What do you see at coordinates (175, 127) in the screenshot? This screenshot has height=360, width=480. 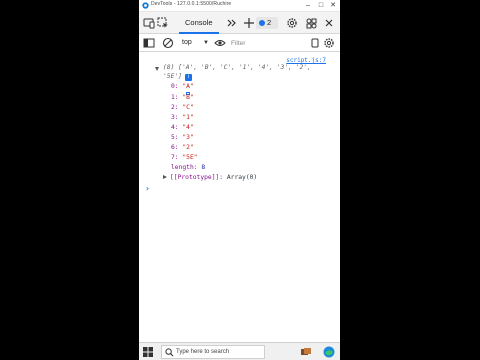 I see `entry-key: 4:` at bounding box center [175, 127].